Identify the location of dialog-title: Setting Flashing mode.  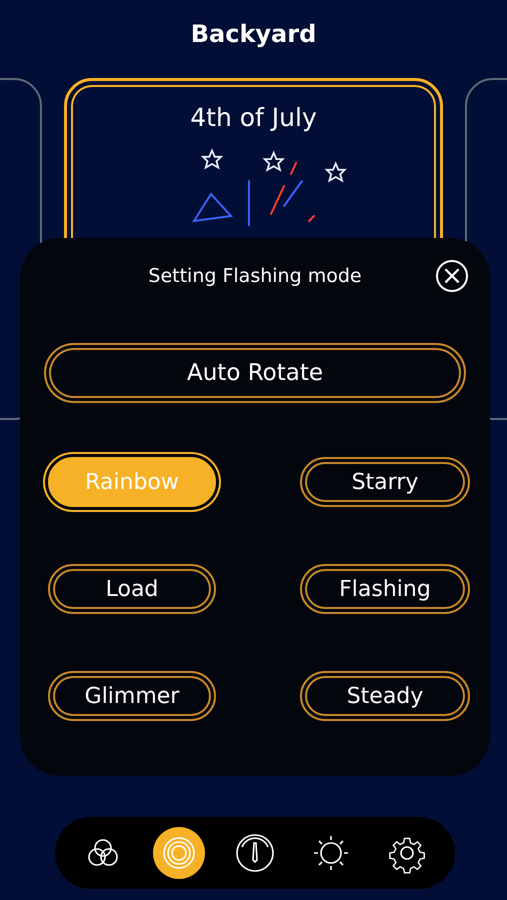
(255, 276).